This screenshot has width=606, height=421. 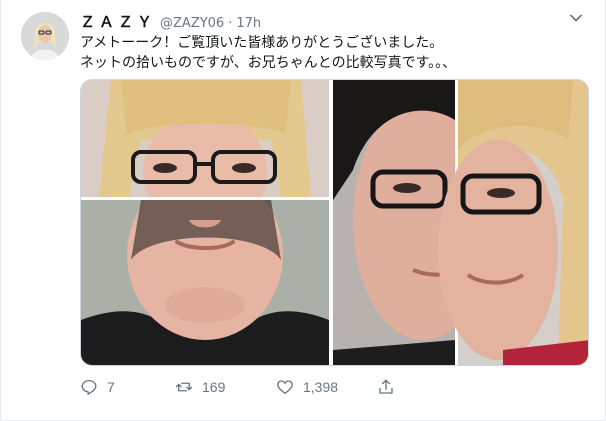 I want to click on display-name: ＺＡＺＹ, so click(x=118, y=21).